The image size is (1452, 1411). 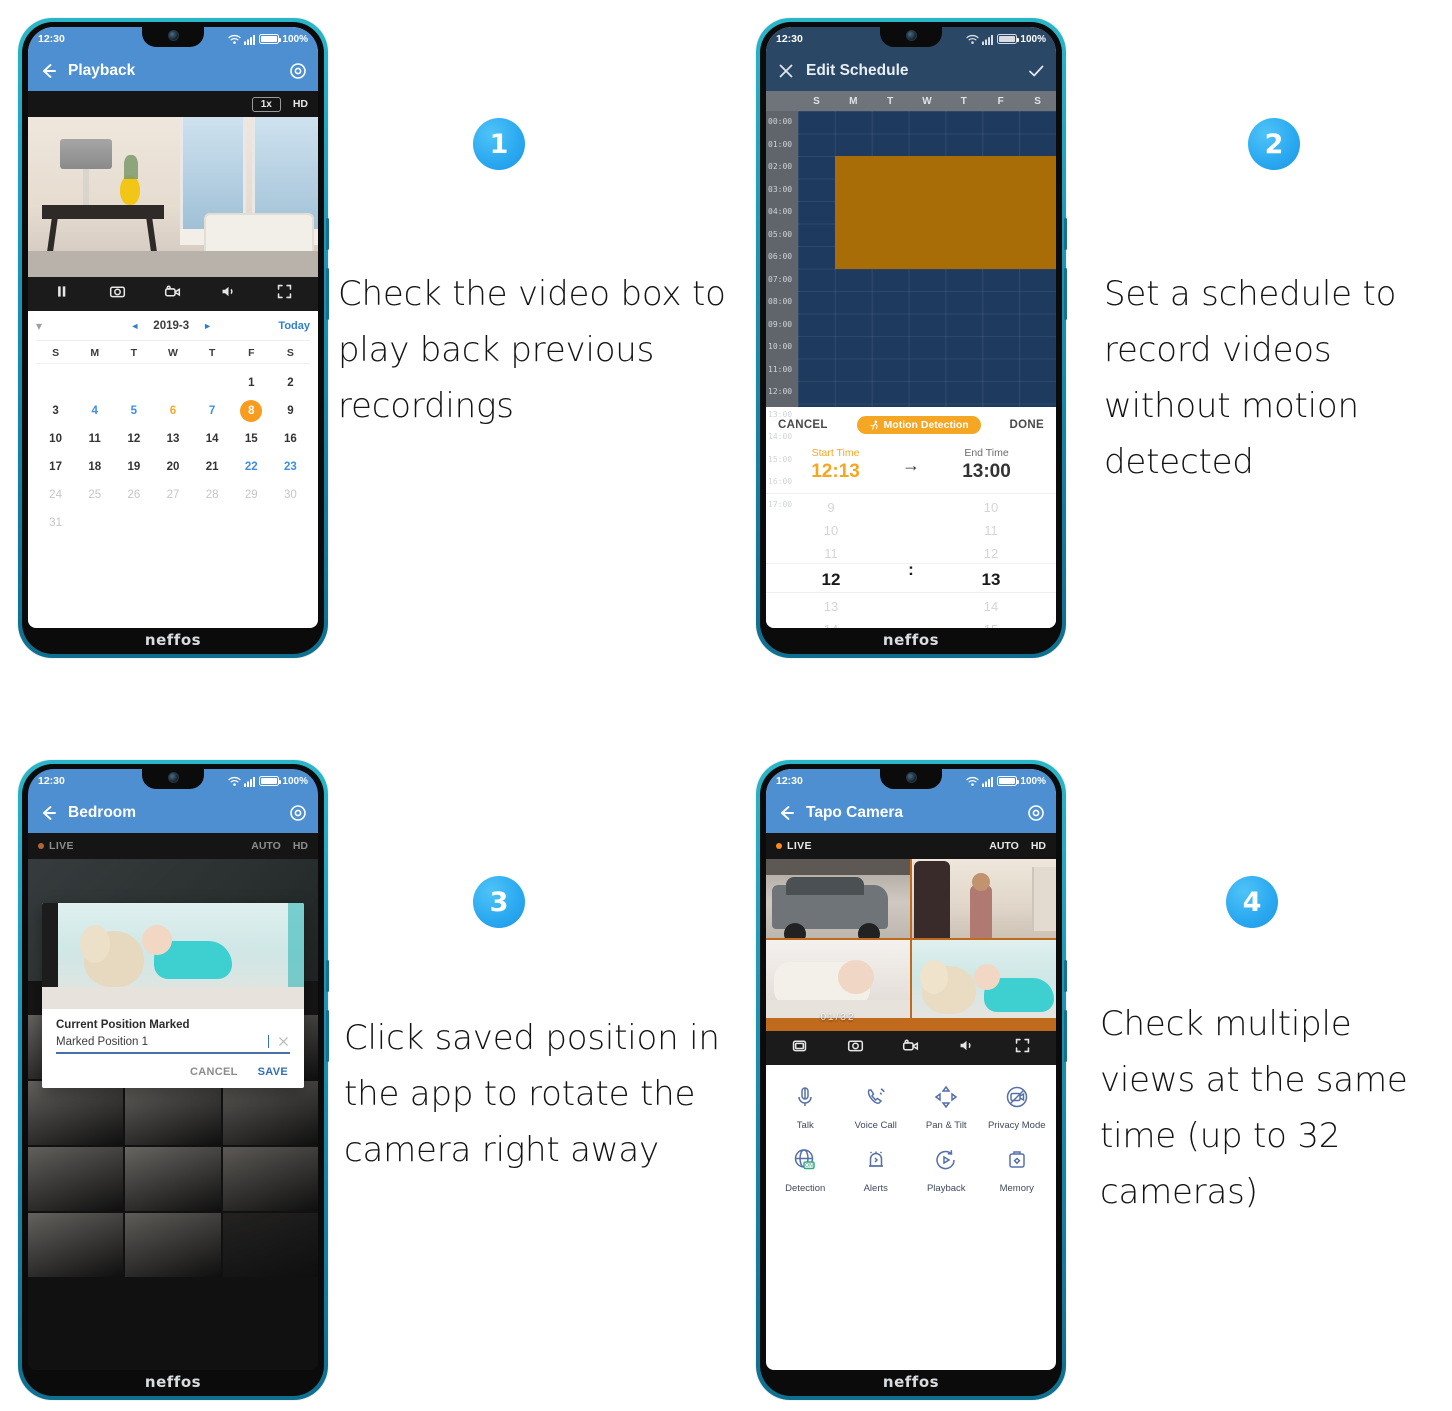 What do you see at coordinates (172, 439) in the screenshot?
I see `calendar-day: 13` at bounding box center [172, 439].